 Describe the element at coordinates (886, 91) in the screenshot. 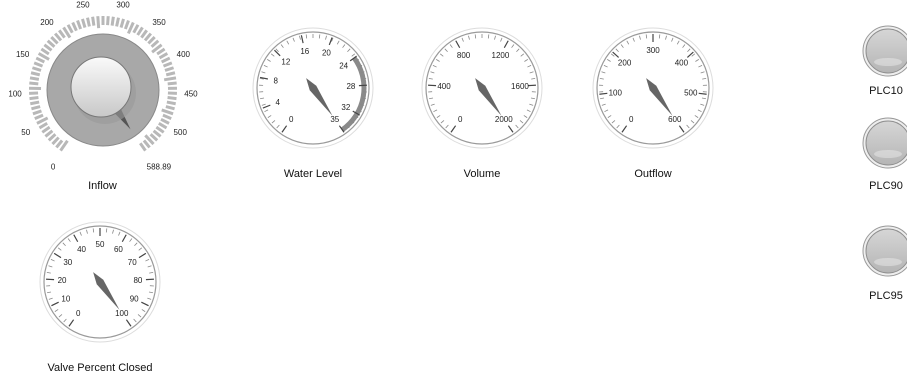

I see `plc10-label: PLC10` at that location.